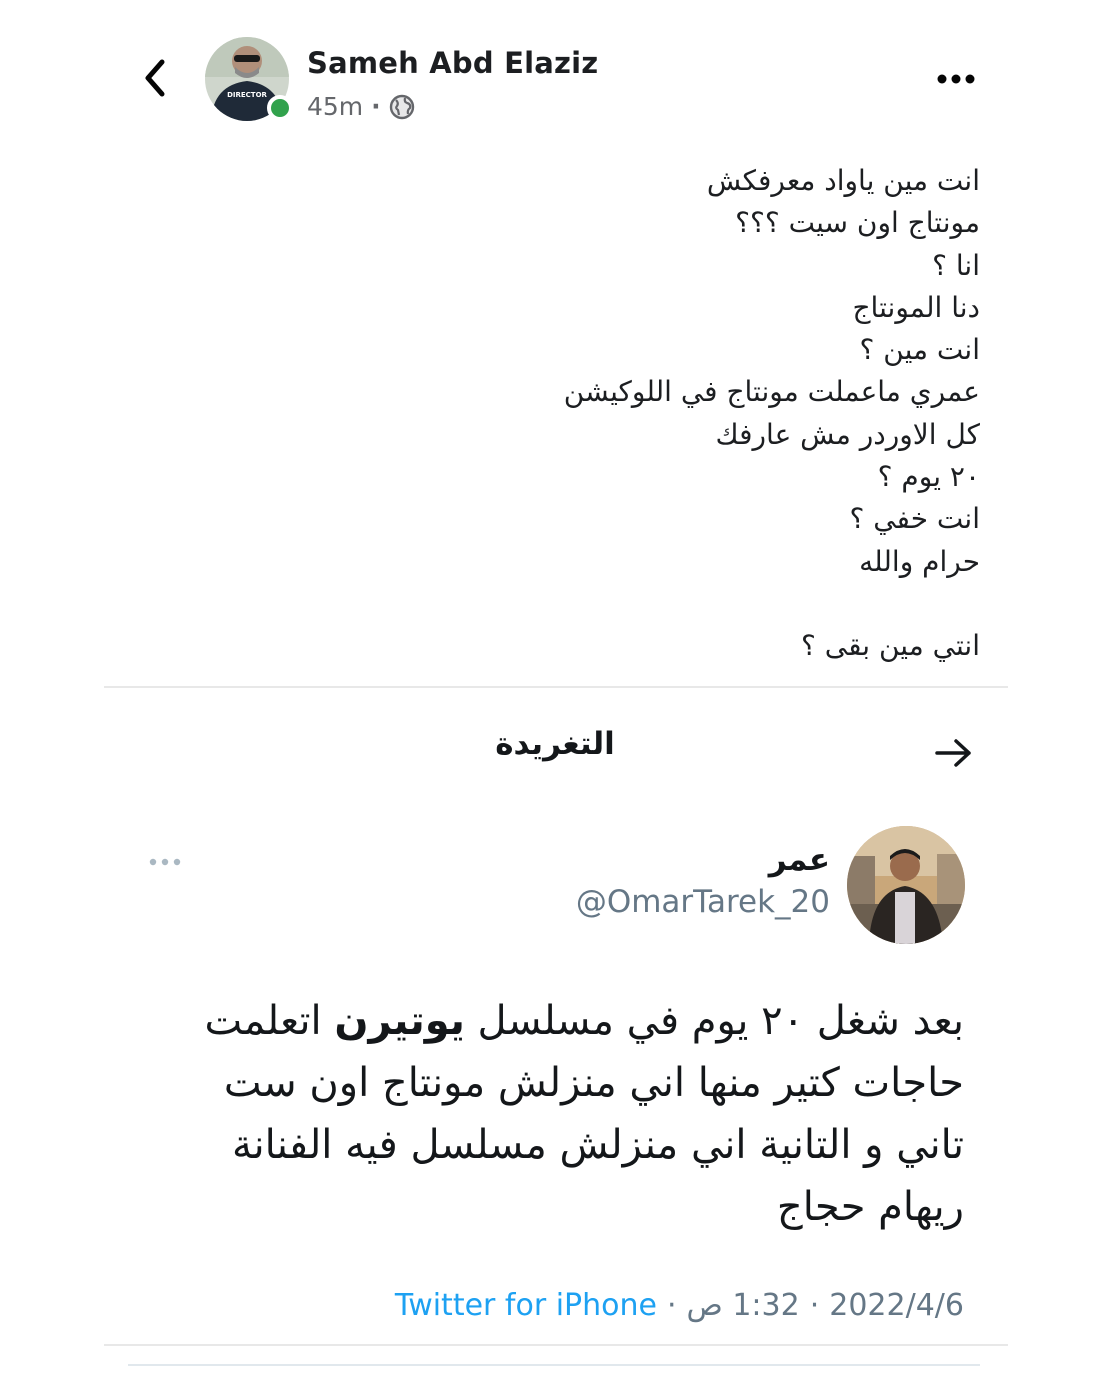  I want to click on post-line: انت مين ياواد معرفكش, so click(843, 180).